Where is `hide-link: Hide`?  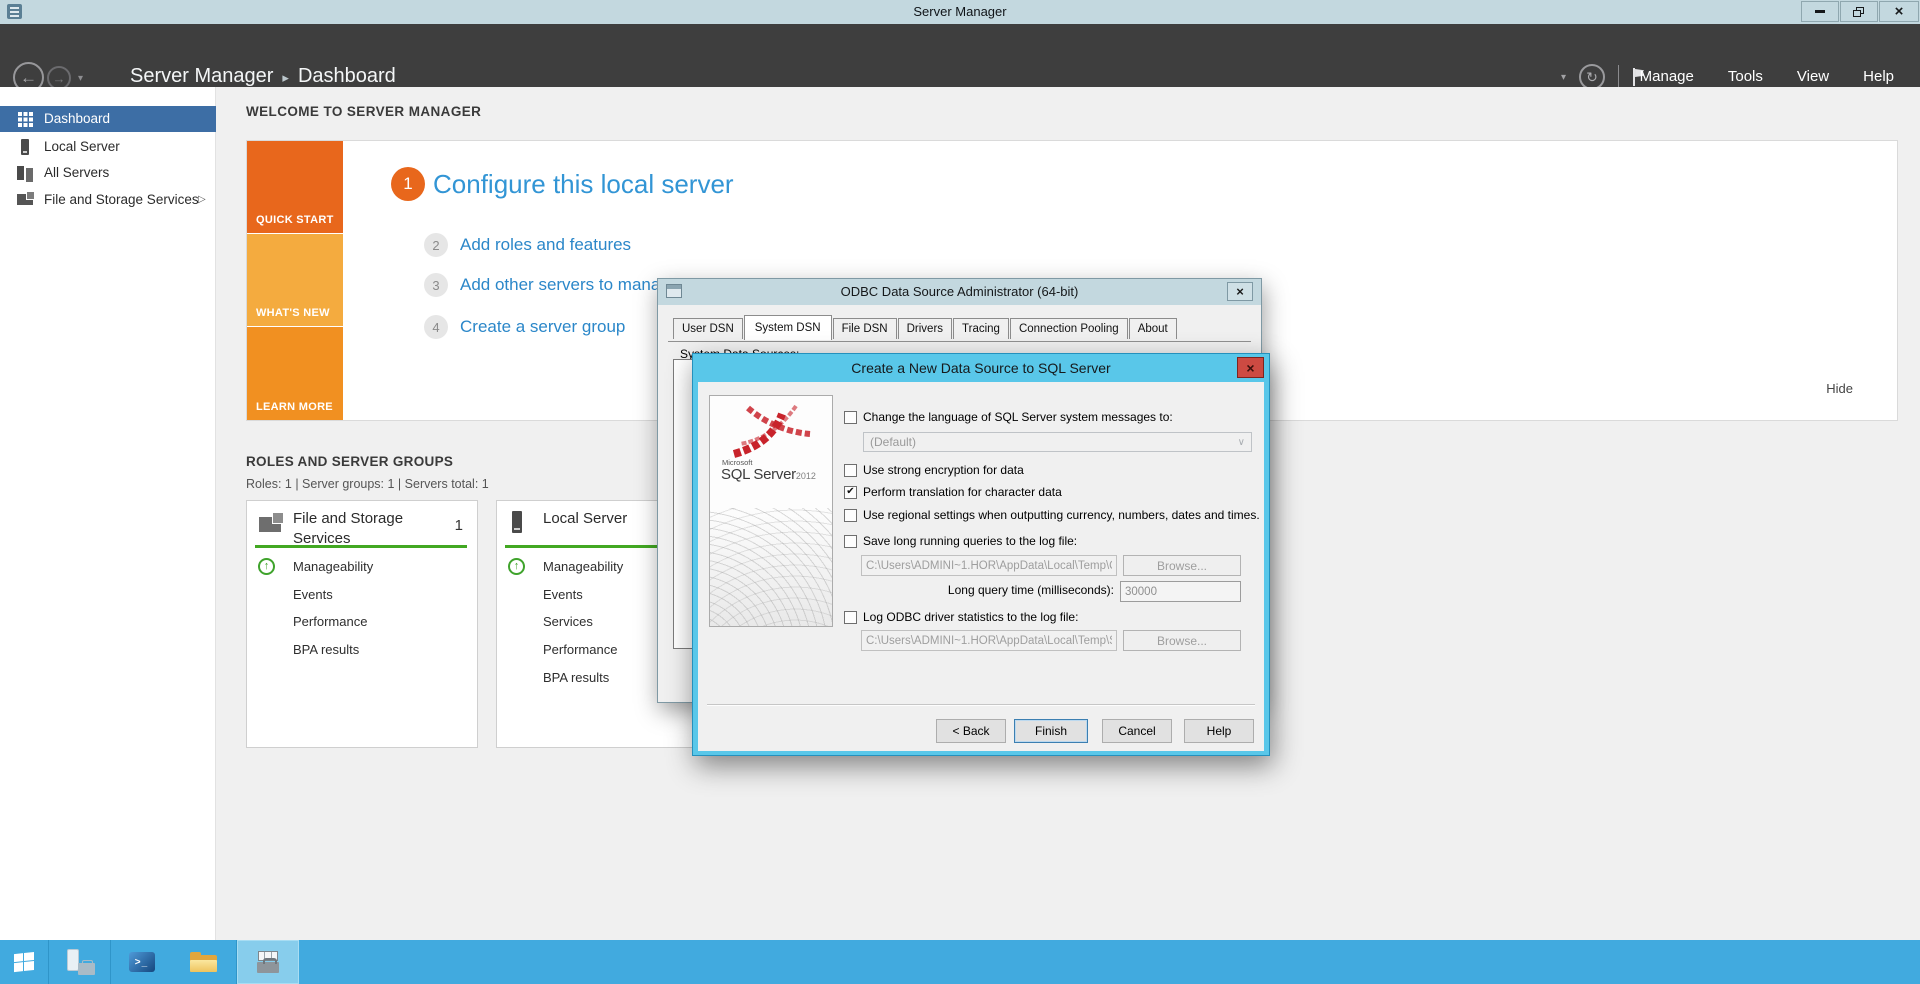
hide-link: Hide is located at coordinates (1839, 388).